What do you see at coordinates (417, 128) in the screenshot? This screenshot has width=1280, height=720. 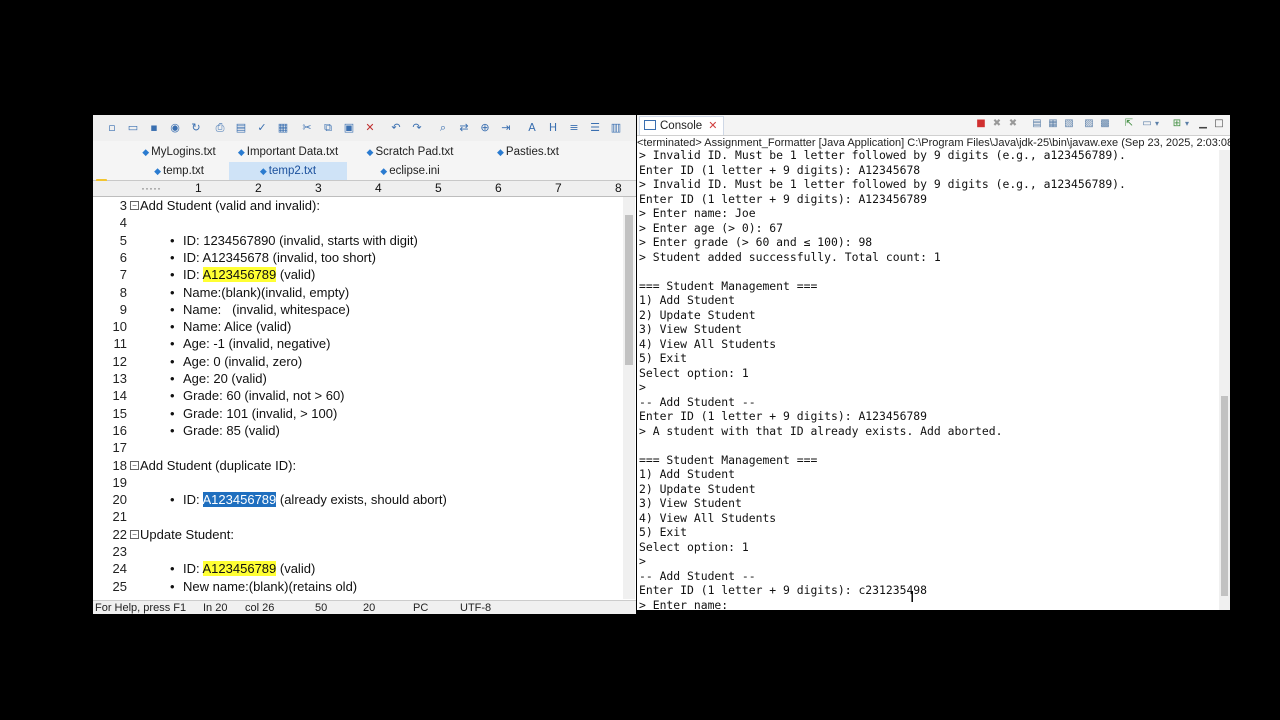 I see `redo-icon: ↷` at bounding box center [417, 128].